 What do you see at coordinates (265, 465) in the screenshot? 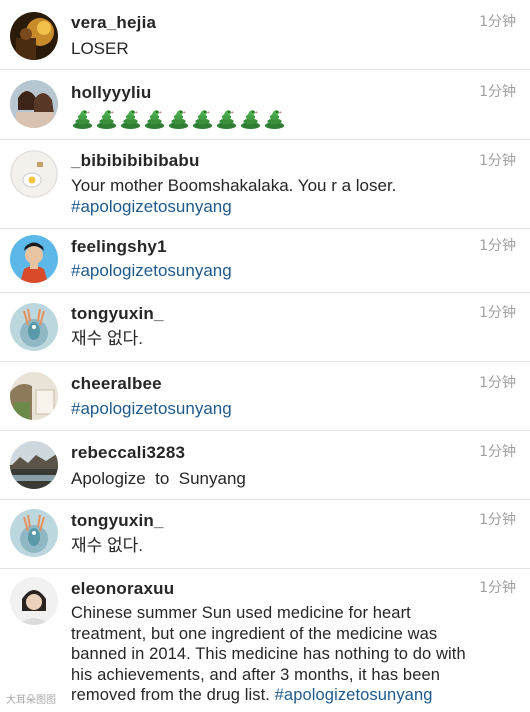
I see `comment-row: rebeccali3283 1分钟 Apologize to Sunyang` at bounding box center [265, 465].